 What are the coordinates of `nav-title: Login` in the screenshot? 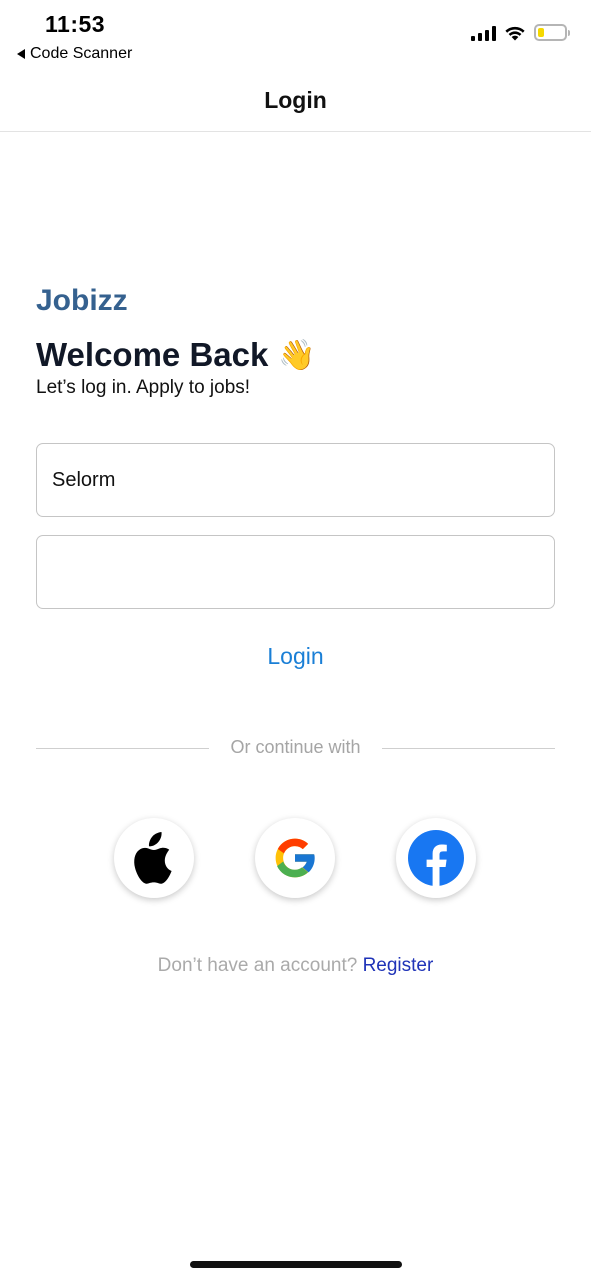 It's located at (295, 100).